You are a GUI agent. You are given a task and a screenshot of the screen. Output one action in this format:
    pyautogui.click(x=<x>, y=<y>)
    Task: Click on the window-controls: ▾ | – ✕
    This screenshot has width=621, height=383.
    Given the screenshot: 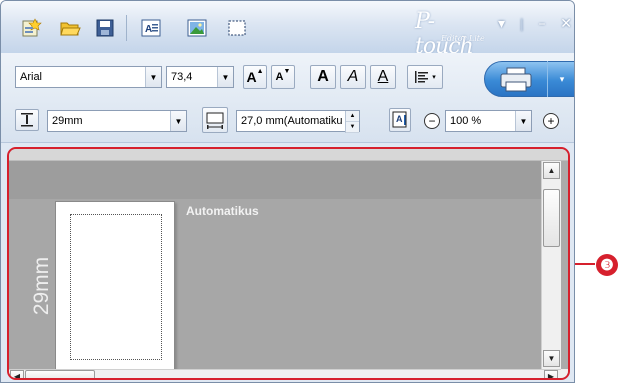 What is the action you would take?
    pyautogui.click(x=535, y=24)
    